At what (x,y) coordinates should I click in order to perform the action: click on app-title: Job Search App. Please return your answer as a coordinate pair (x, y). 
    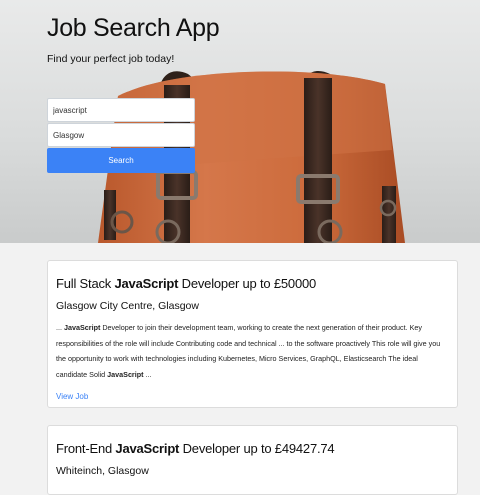
    Looking at the image, I should click on (133, 28).